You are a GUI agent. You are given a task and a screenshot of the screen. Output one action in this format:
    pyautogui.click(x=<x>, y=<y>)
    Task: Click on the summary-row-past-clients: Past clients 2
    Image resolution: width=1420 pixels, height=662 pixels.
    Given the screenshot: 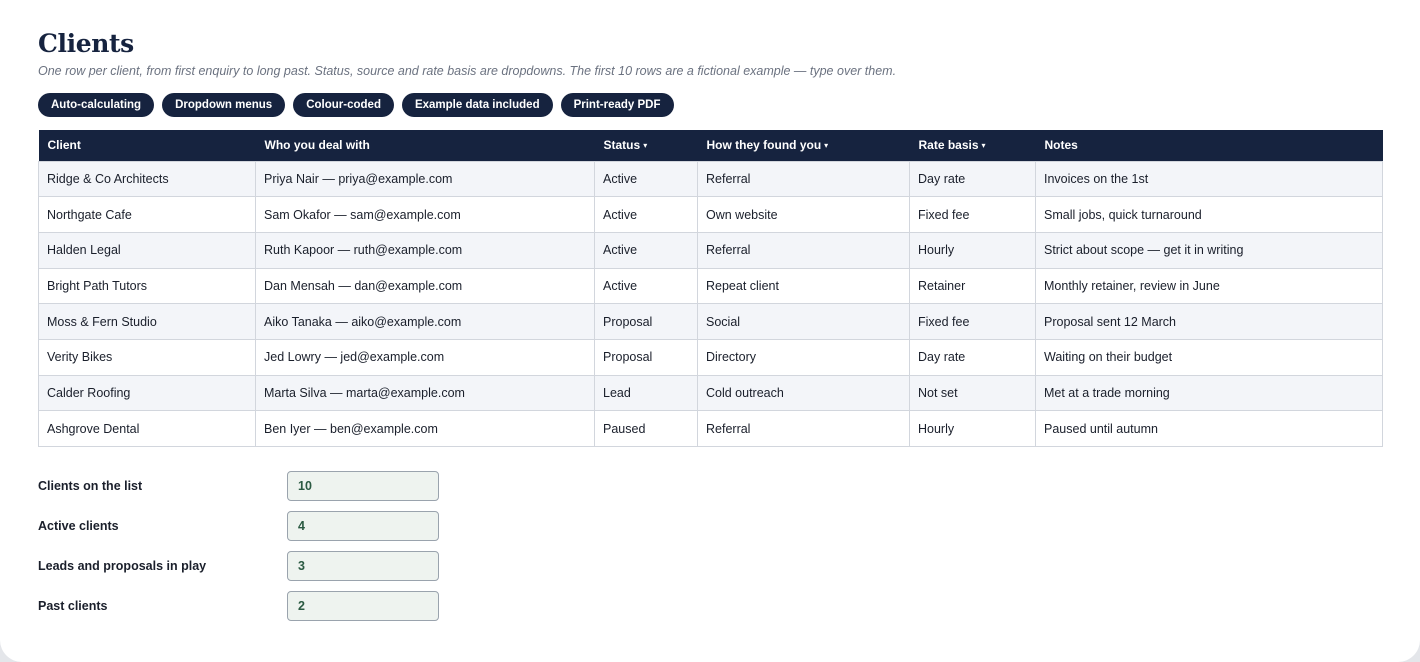 What is the action you would take?
    pyautogui.click(x=710, y=606)
    